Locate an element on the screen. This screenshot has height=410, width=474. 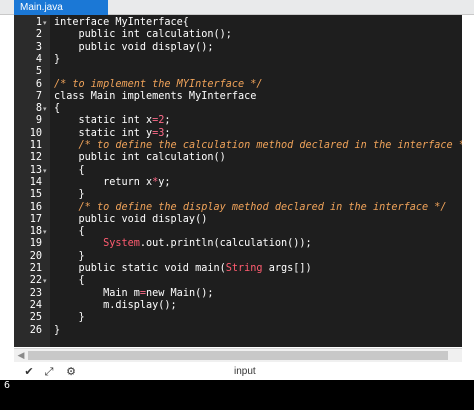
line-number: 26 is located at coordinates (35, 330).